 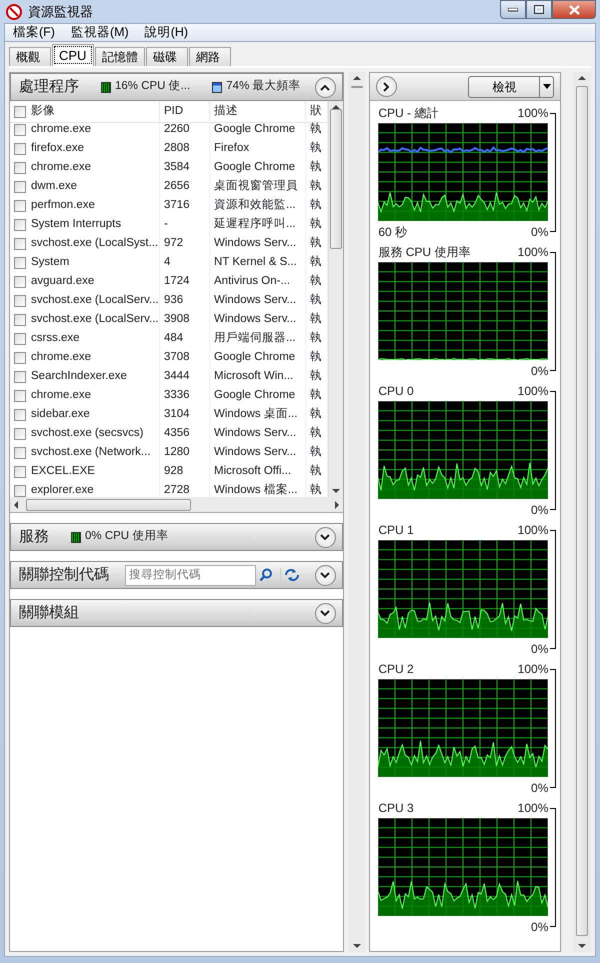 What do you see at coordinates (60, 414) in the screenshot?
I see `table-cell-text: sidebar.exe` at bounding box center [60, 414].